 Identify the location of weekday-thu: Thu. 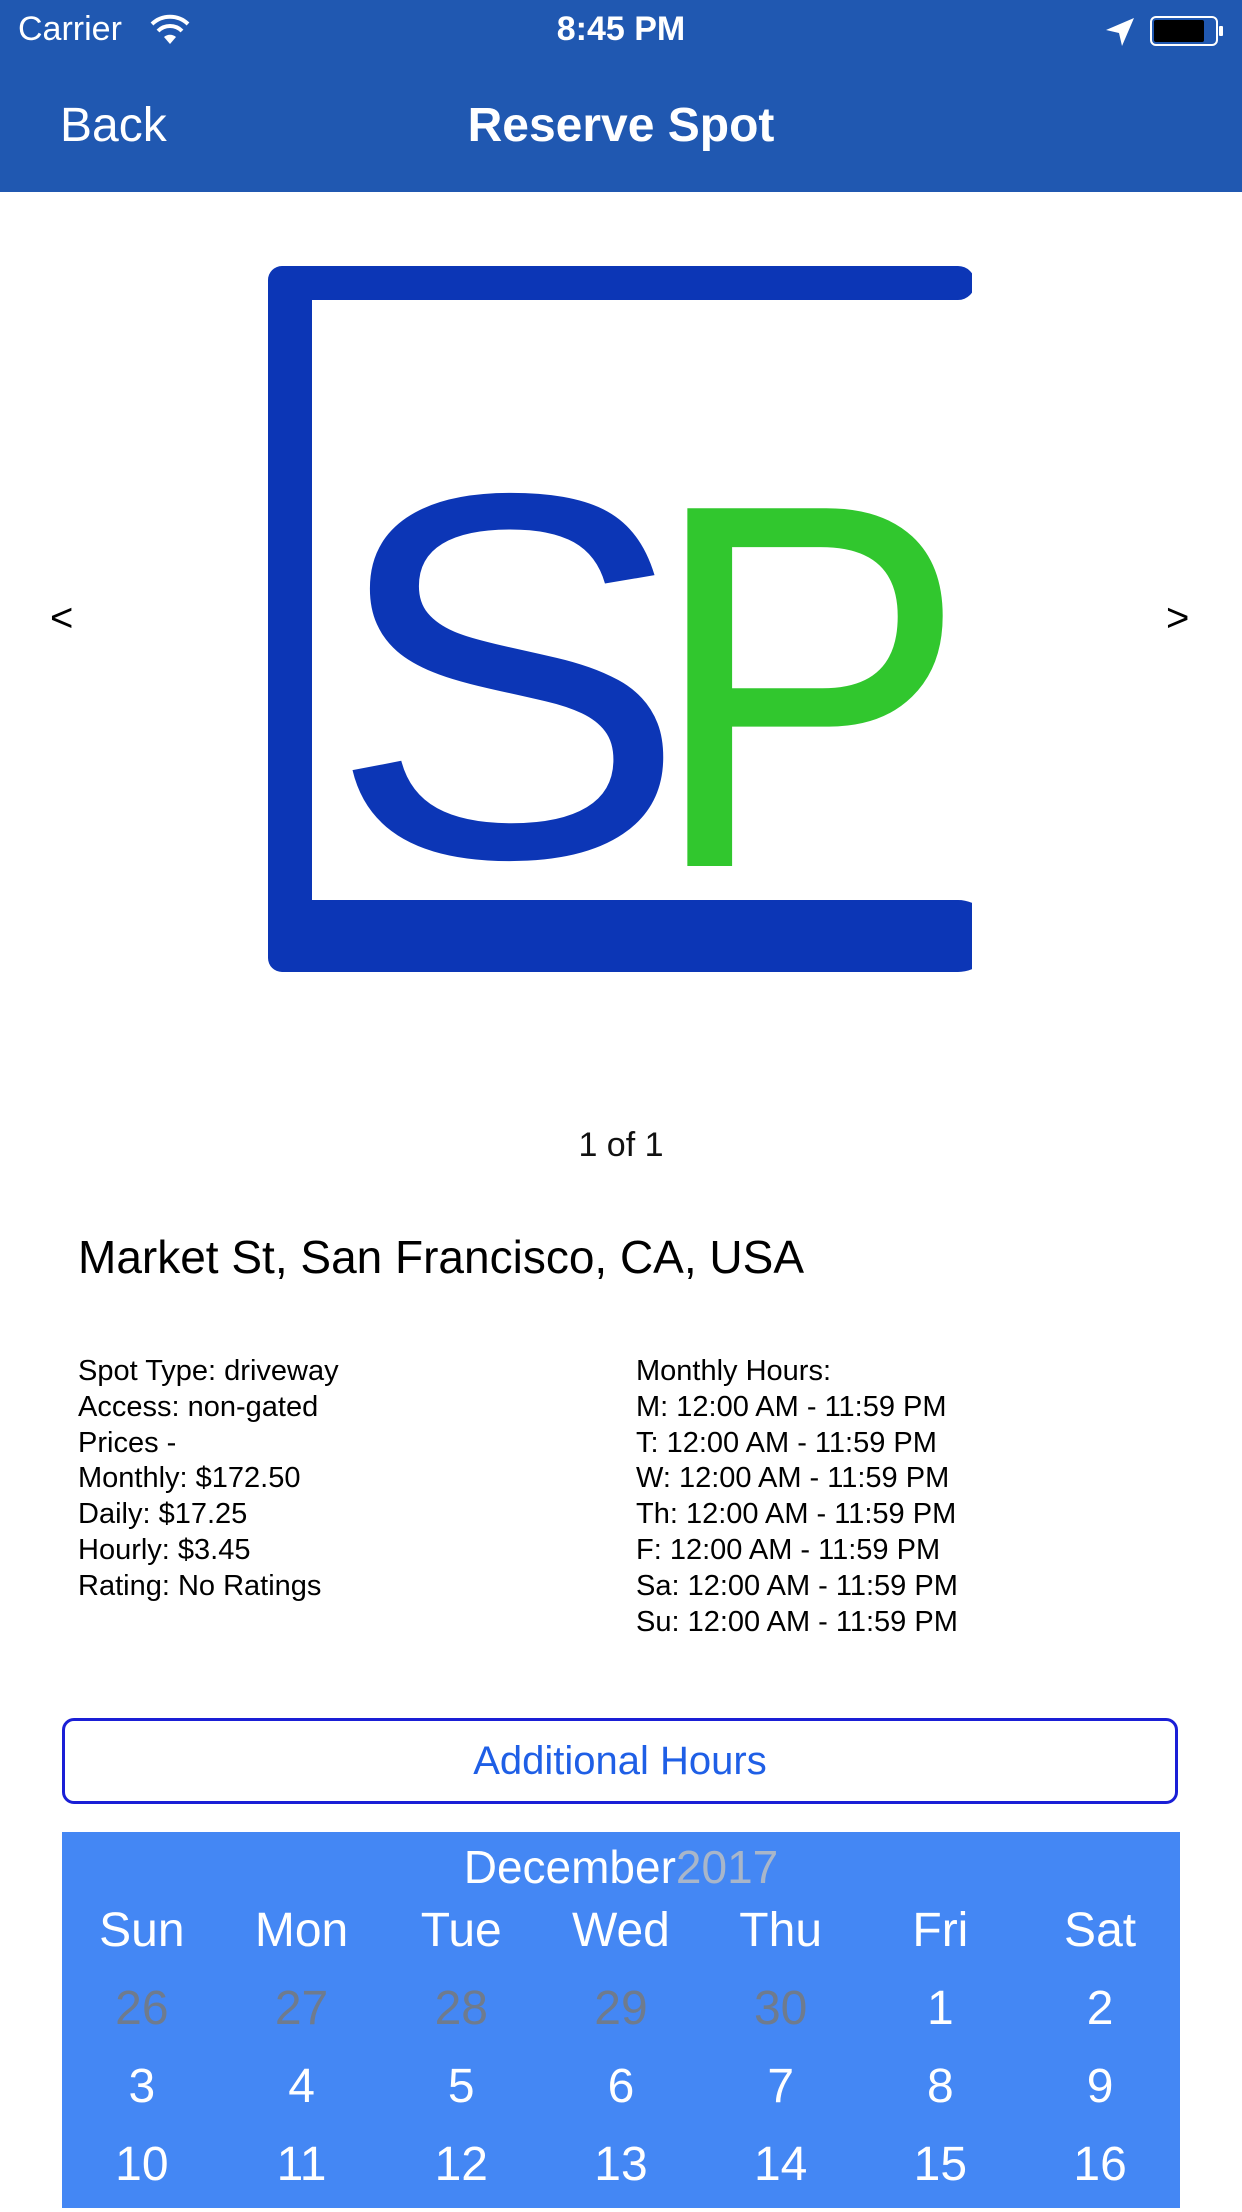
(781, 1930).